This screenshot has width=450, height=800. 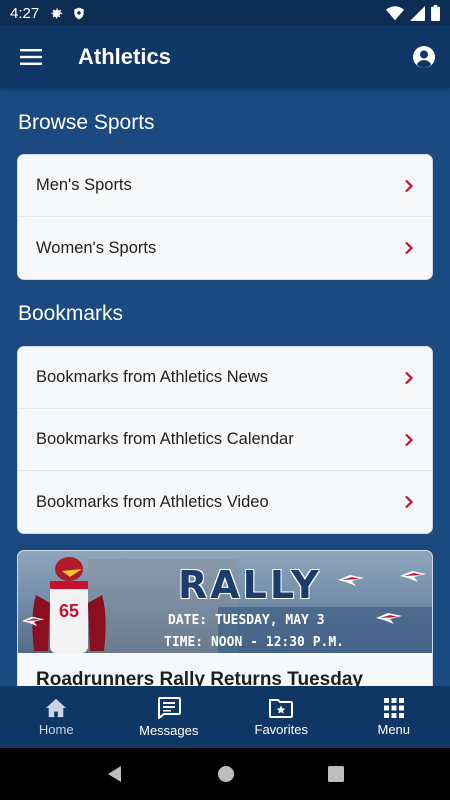 I want to click on promo-rally-text: RALLY, so click(x=250, y=585).